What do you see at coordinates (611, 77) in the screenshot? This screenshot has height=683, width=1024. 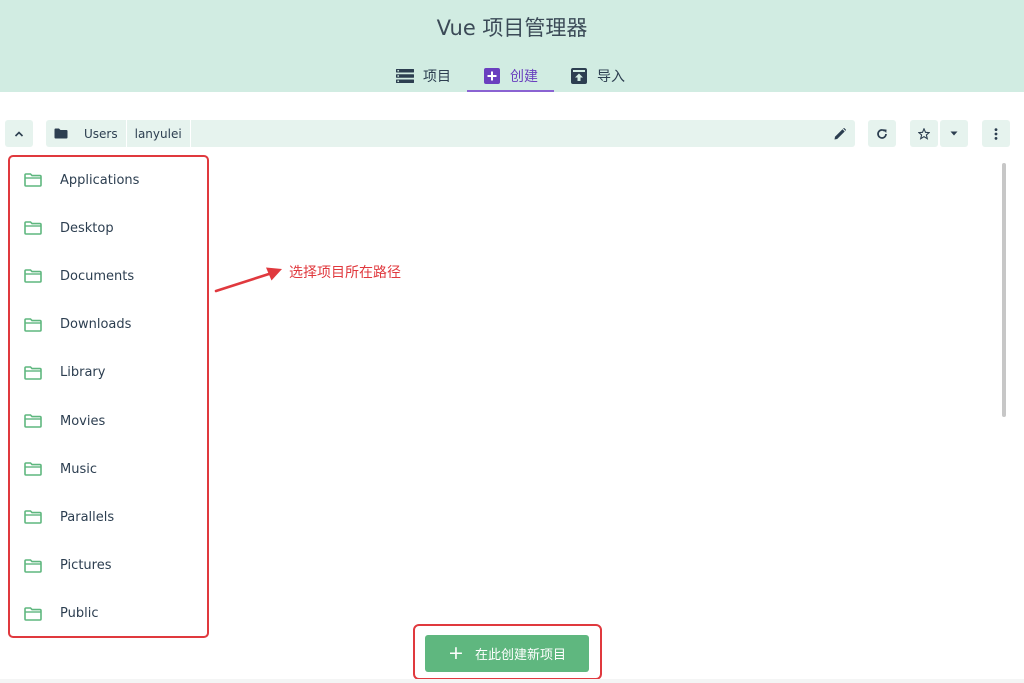 I see `tab-import-label: 导入` at bounding box center [611, 77].